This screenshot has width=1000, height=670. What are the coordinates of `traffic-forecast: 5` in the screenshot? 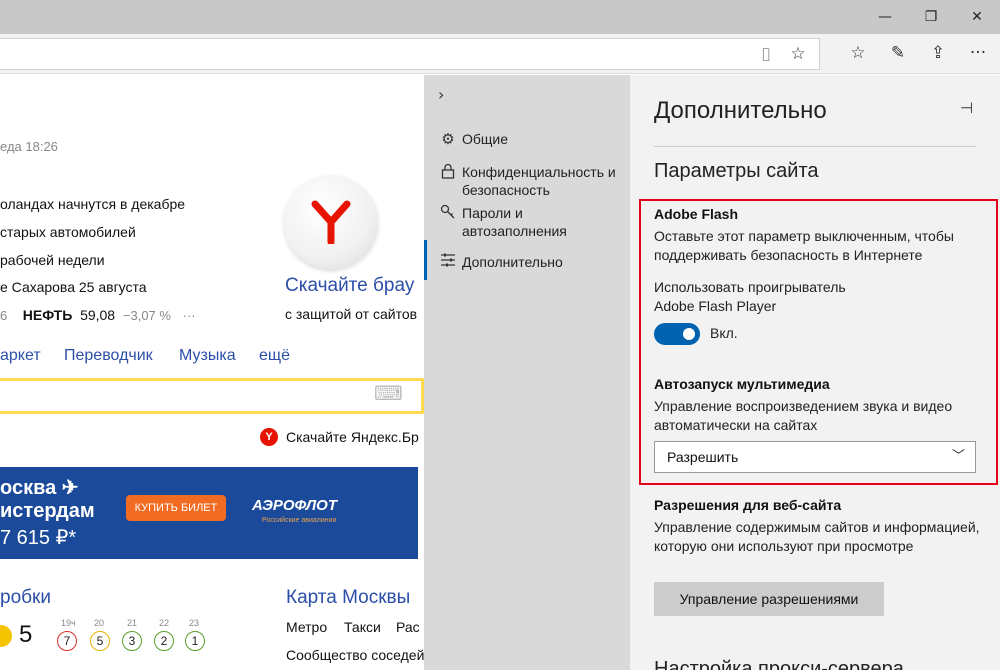 It's located at (100, 641).